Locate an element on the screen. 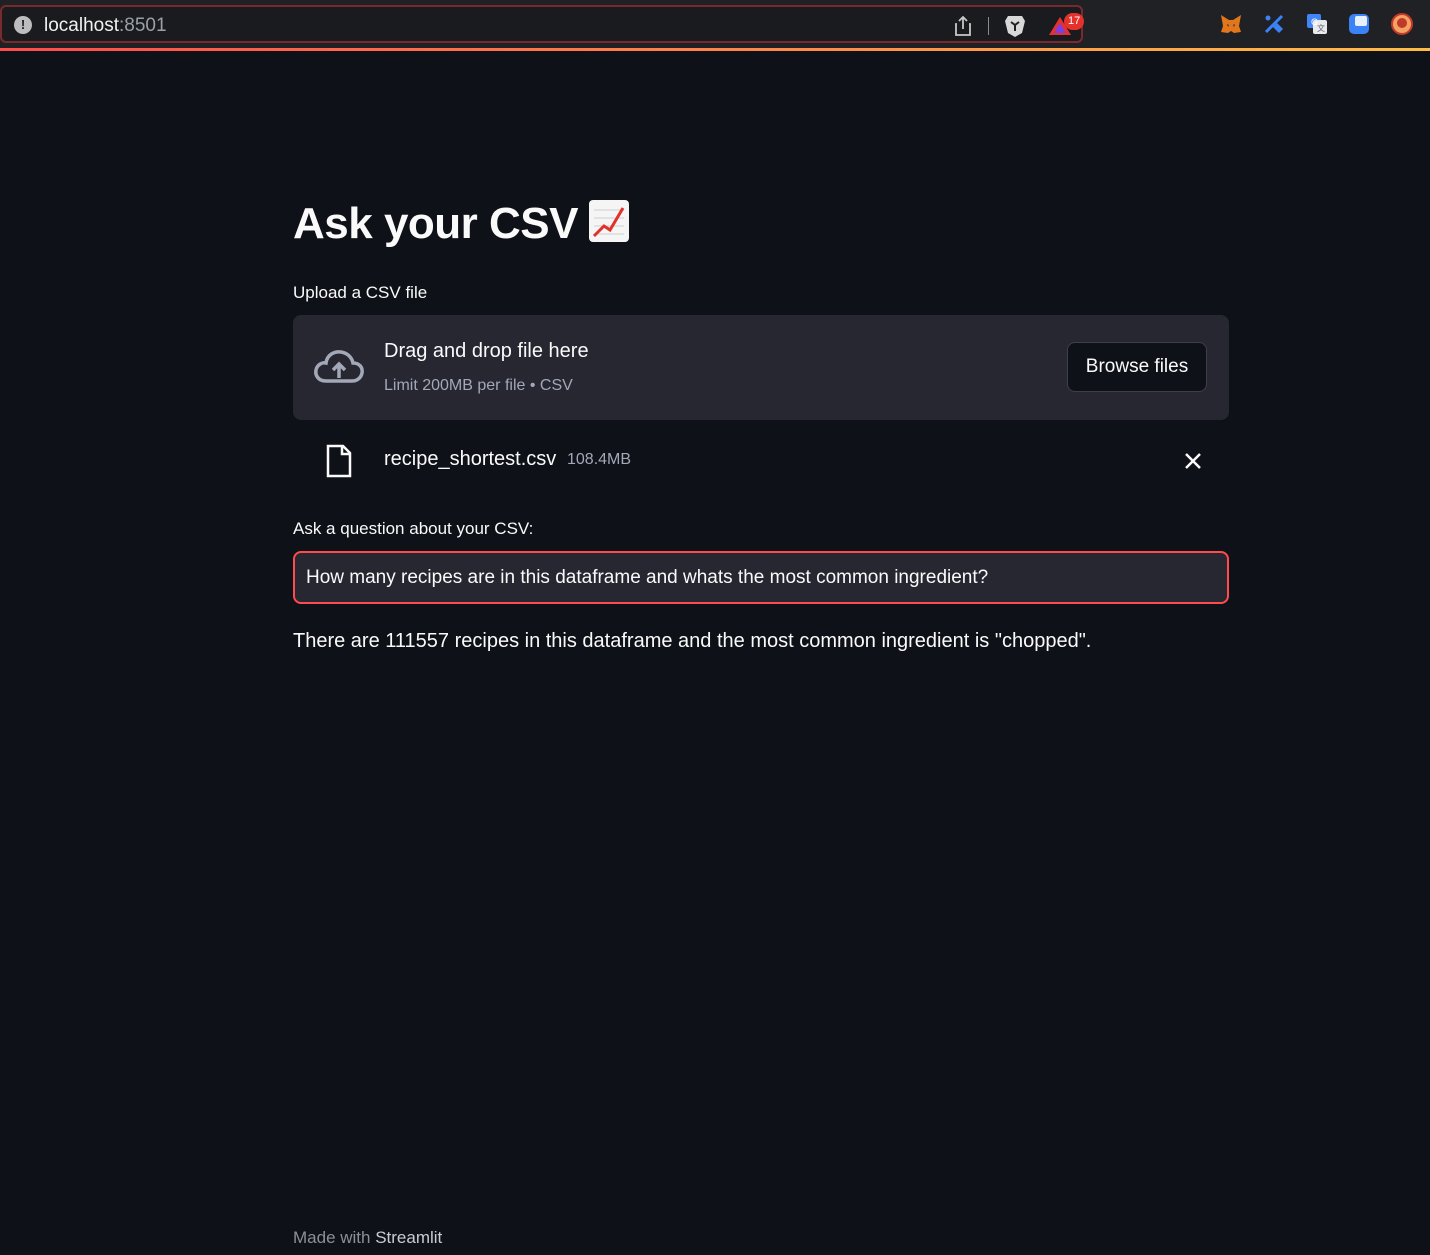 The image size is (1430, 1255). header-accent-line is located at coordinates (715, 49).